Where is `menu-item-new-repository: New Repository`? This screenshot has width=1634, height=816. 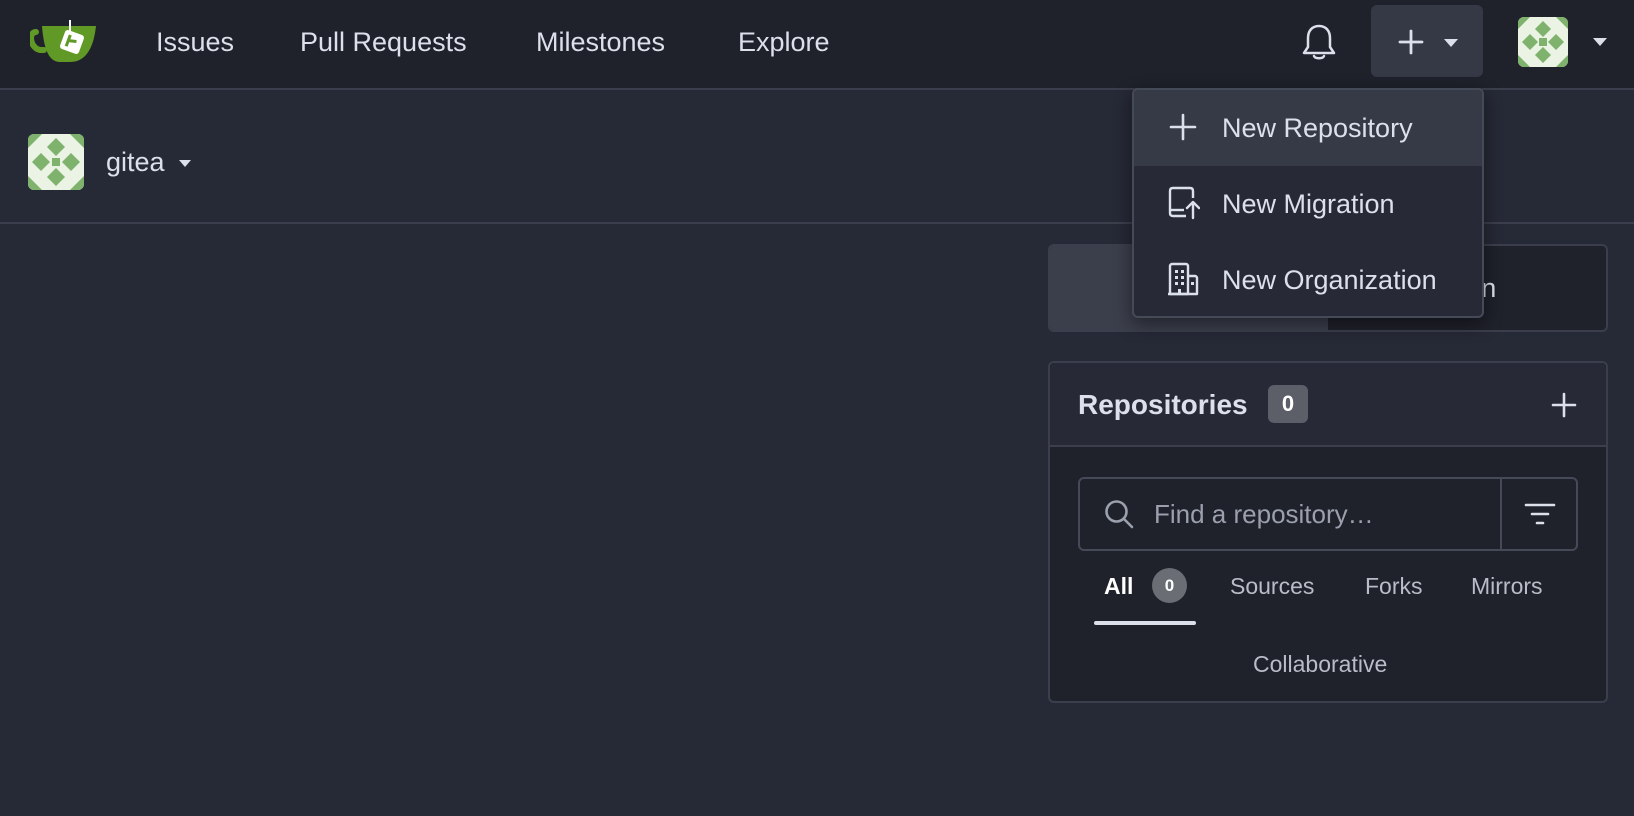
menu-item-new-repository: New Repository is located at coordinates (1308, 128).